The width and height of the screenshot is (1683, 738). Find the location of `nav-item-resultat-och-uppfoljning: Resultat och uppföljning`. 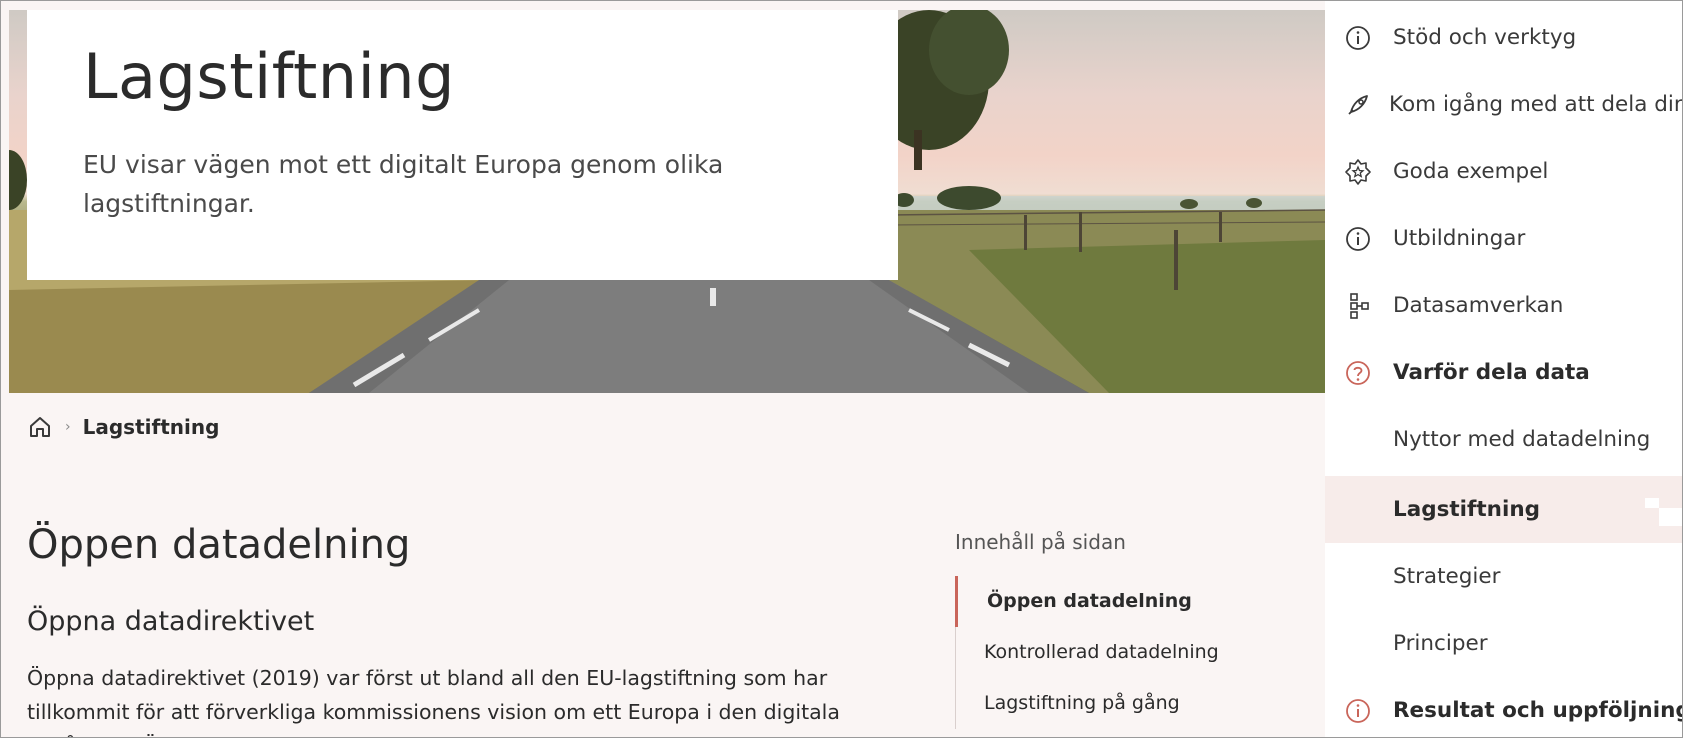

nav-item-resultat-och-uppfoljning: Resultat och uppföljning is located at coordinates (1504, 707).